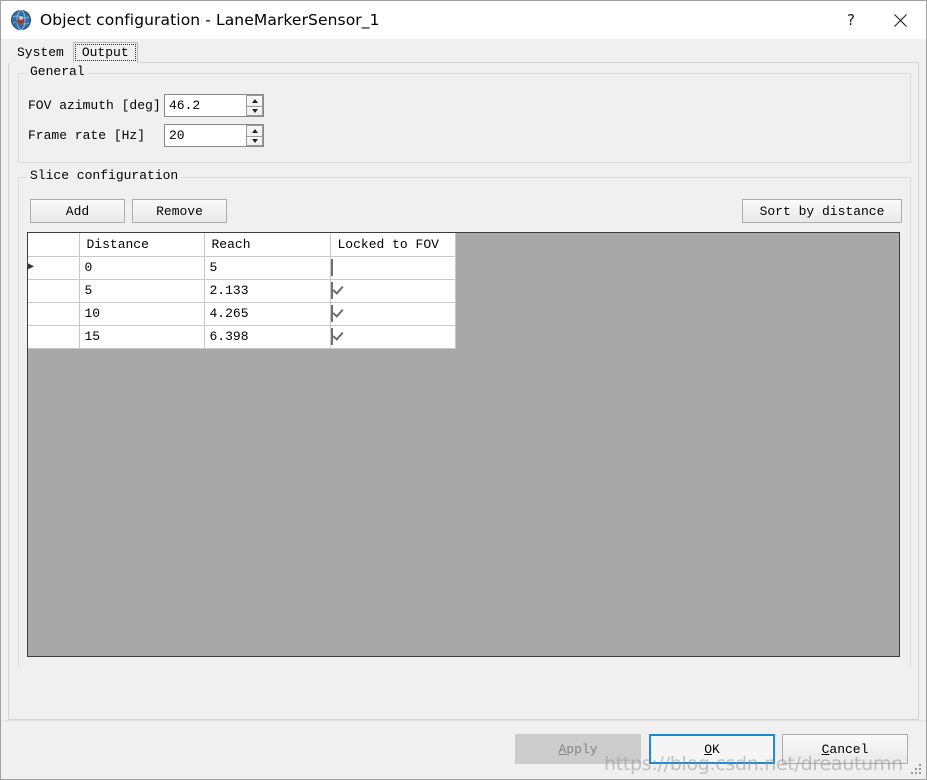 The image size is (927, 780). I want to click on fov-azimuth-value: 46.2, so click(185, 105).